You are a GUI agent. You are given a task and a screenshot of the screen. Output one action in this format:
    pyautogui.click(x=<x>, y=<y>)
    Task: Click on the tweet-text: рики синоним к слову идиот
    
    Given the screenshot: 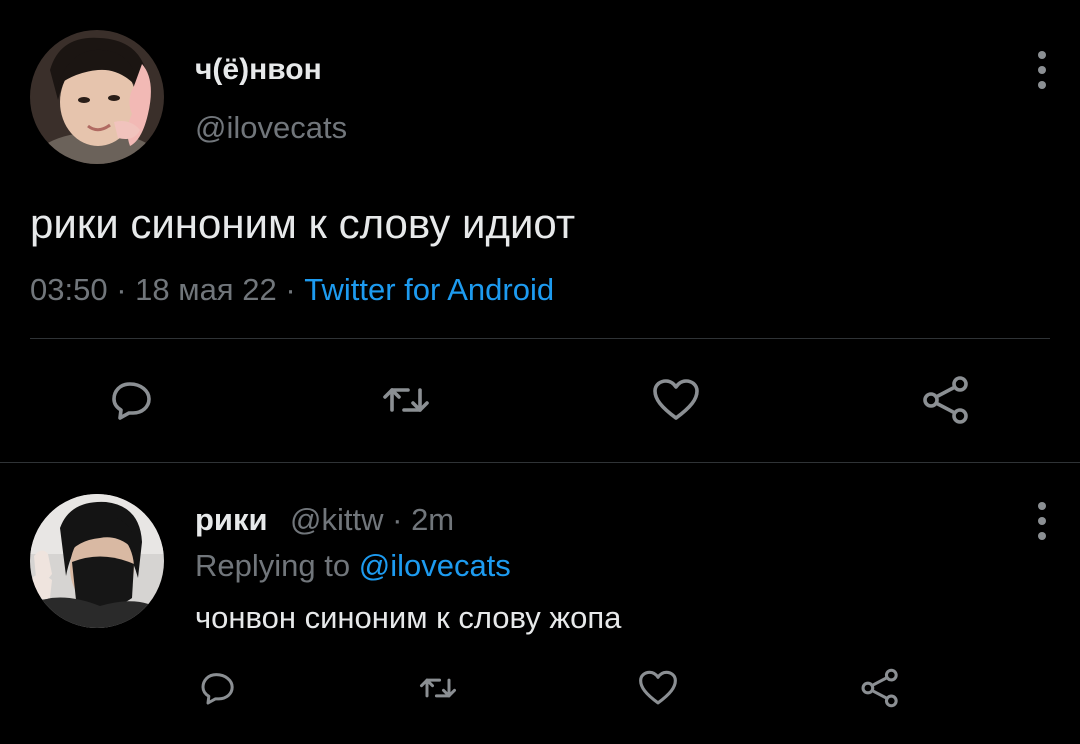 What is the action you would take?
    pyautogui.click(x=303, y=223)
    